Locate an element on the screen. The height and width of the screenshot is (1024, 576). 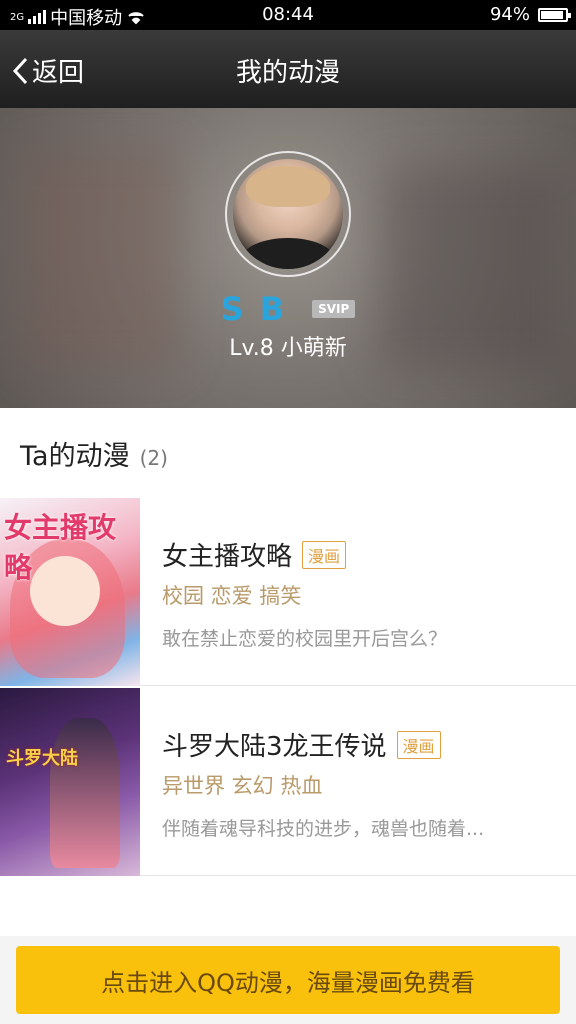
avatar-frame is located at coordinates (288, 214).